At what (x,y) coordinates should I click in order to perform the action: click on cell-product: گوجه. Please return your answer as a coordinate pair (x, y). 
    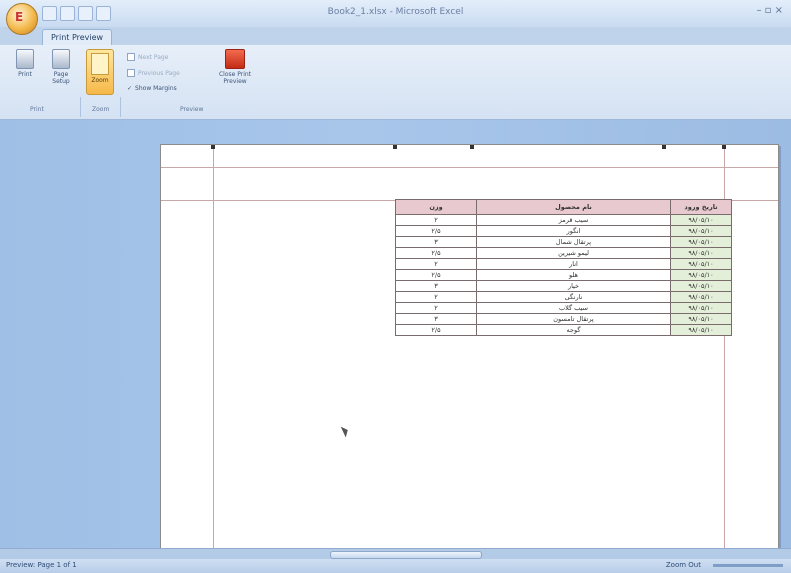
    Looking at the image, I should click on (573, 330).